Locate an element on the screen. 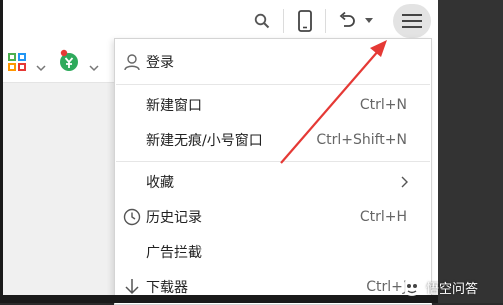 This screenshot has height=305, width=503. search-button is located at coordinates (262, 21).